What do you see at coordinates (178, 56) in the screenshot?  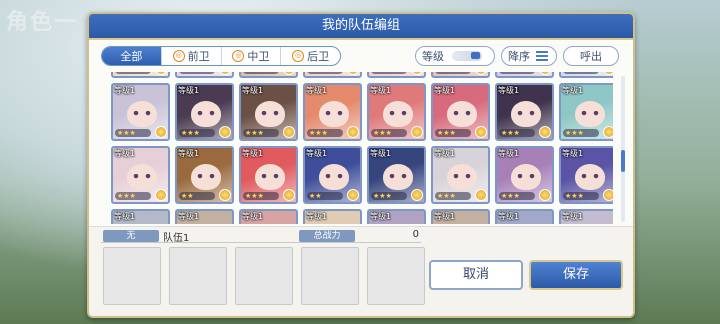 I see `front-position-icon: ◎` at bounding box center [178, 56].